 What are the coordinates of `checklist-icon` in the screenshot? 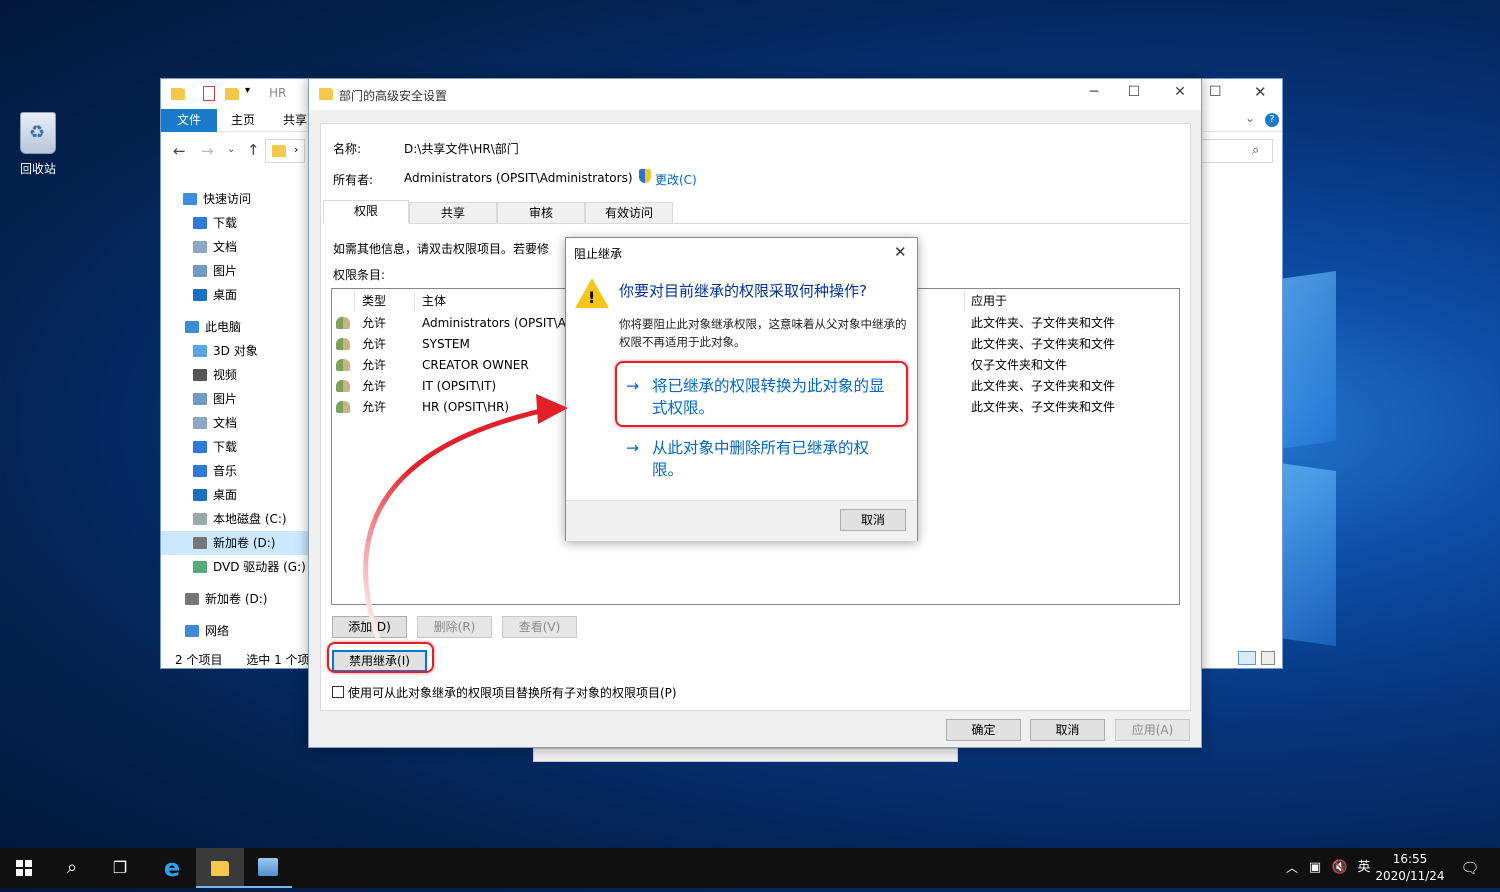 It's located at (209, 93).